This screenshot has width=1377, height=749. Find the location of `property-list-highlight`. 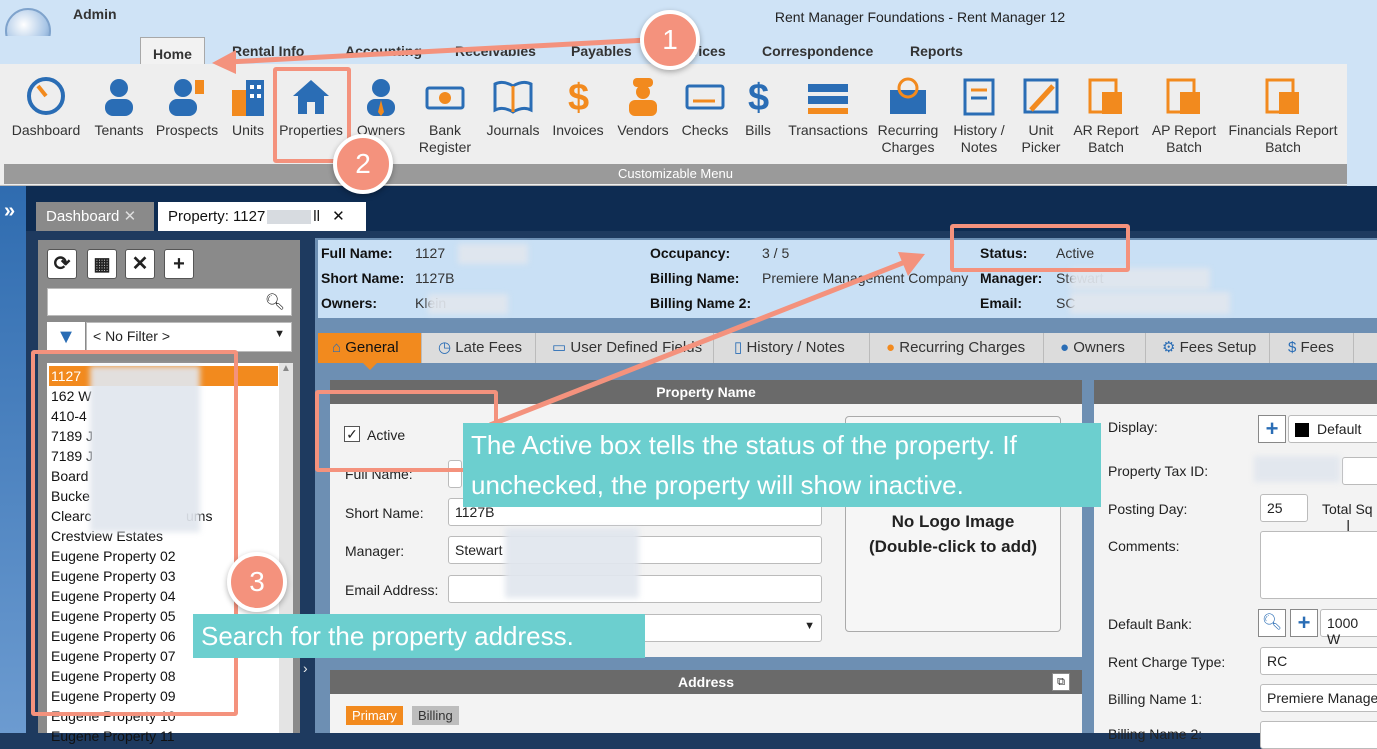

property-list-highlight is located at coordinates (134, 533).